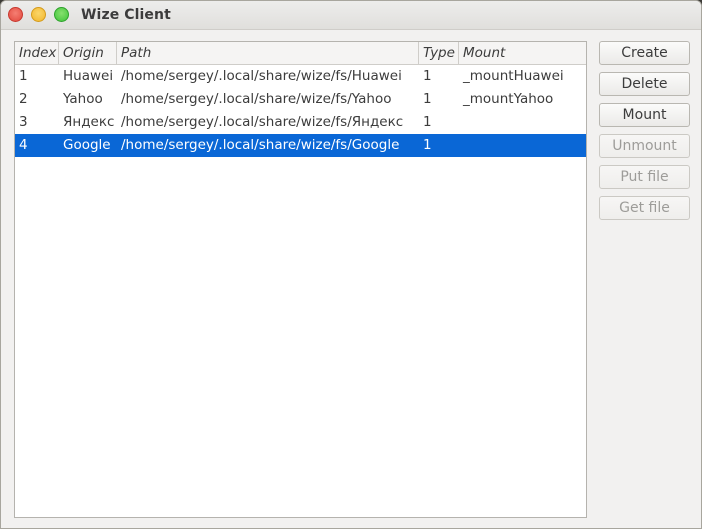 The width and height of the screenshot is (702, 529). Describe the element at coordinates (88, 53) in the screenshot. I see `column-header-origin: Origin` at that location.